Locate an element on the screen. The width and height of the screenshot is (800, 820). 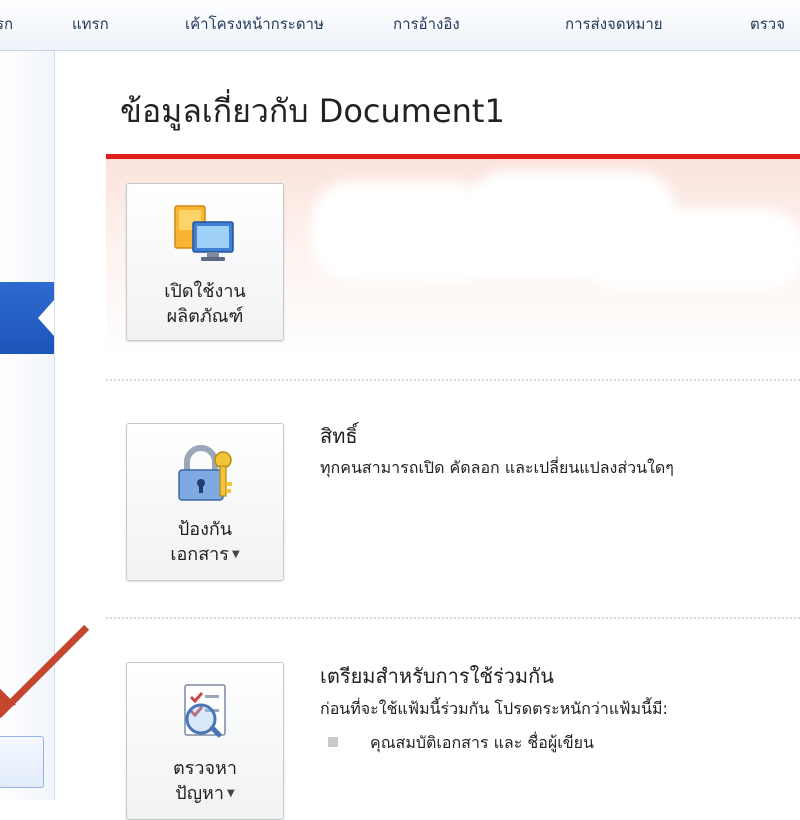
selection-notch is located at coordinates (46, 318).